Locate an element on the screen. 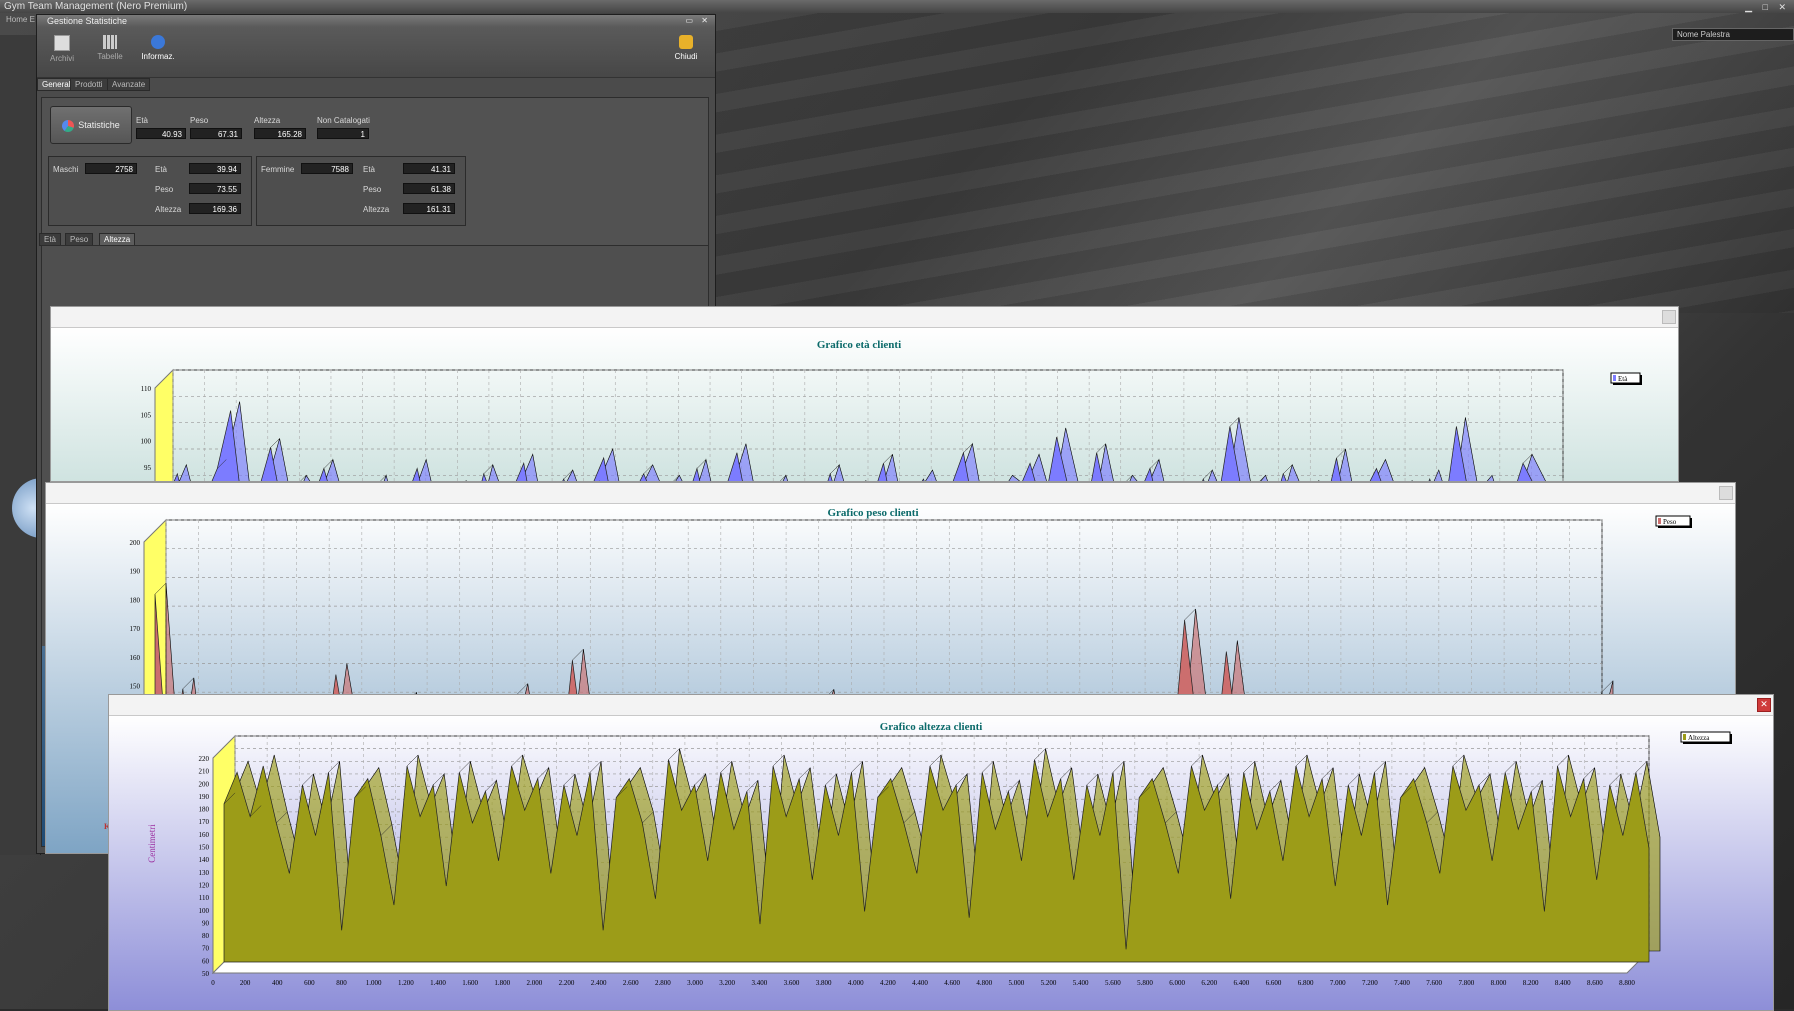  x-tick-label: 0 is located at coordinates (213, 983).